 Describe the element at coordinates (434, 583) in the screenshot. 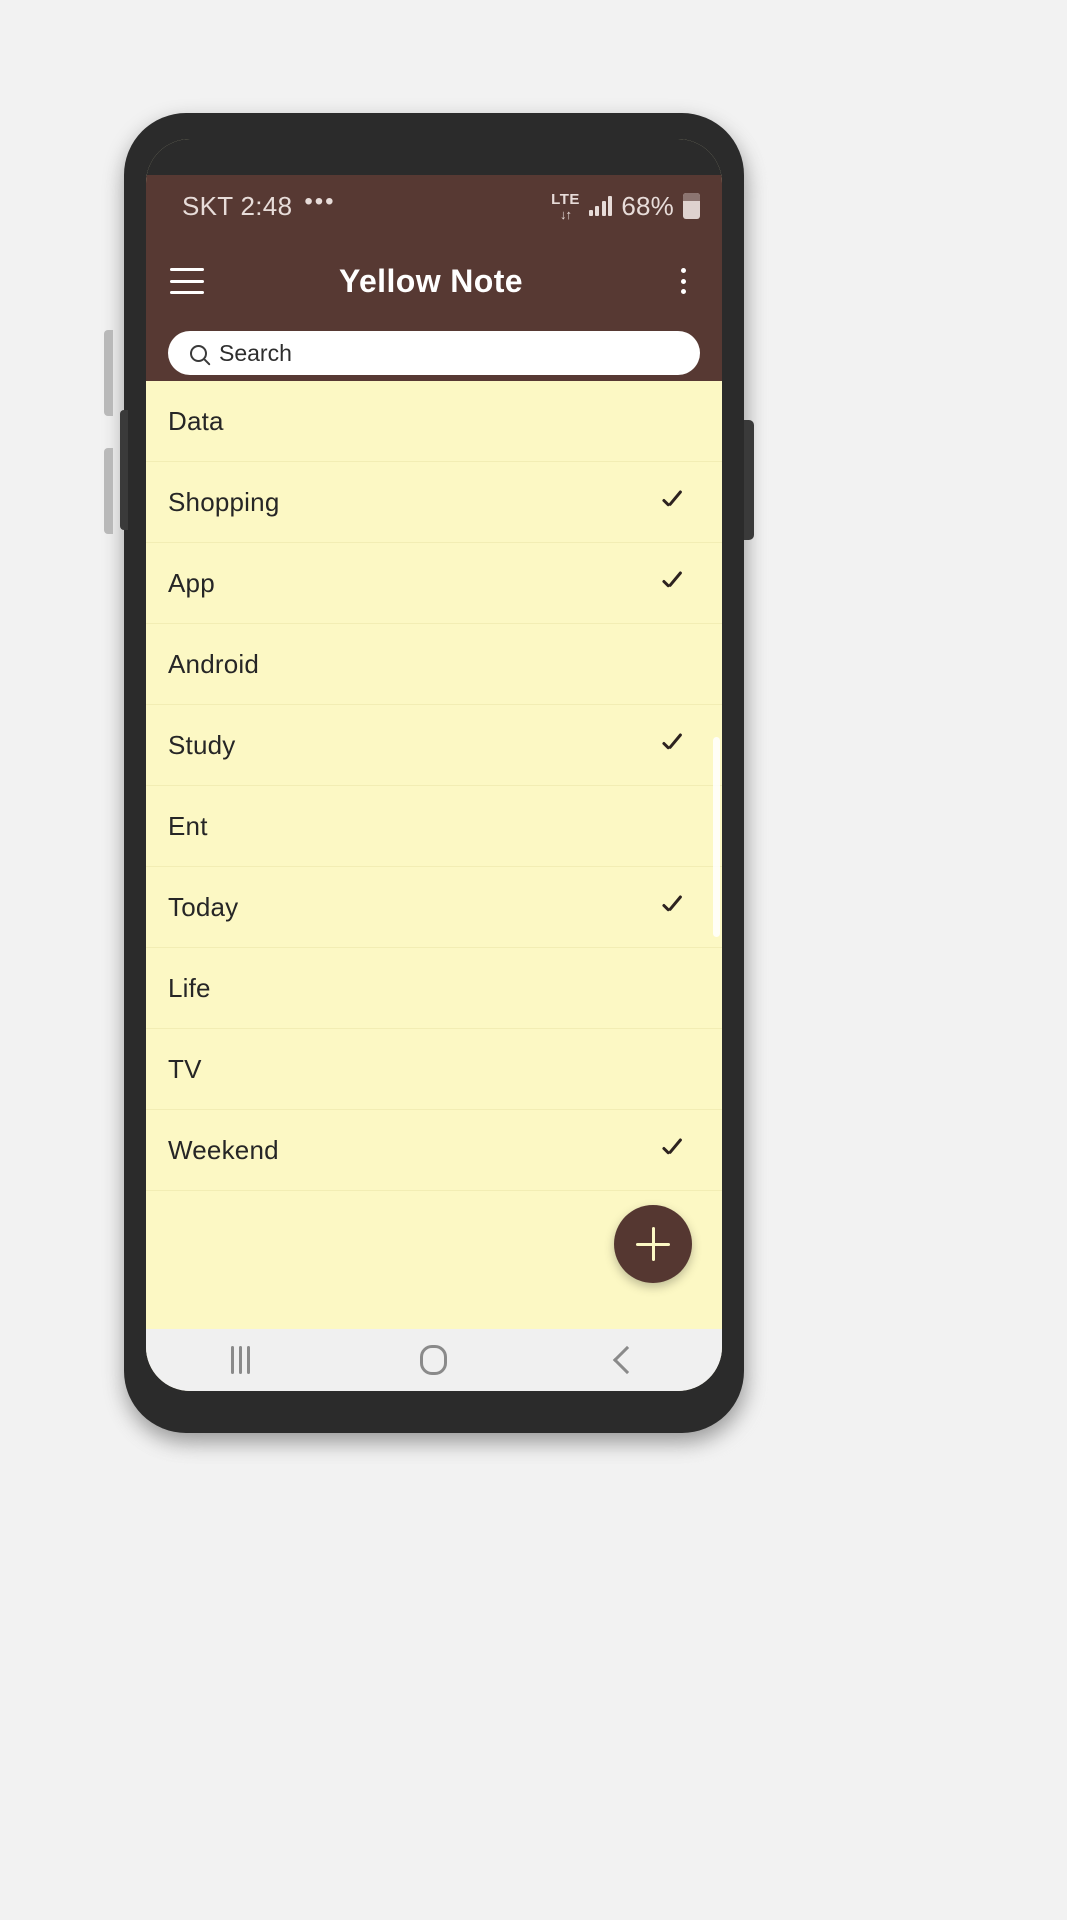

I see `note-list-item: App` at that location.